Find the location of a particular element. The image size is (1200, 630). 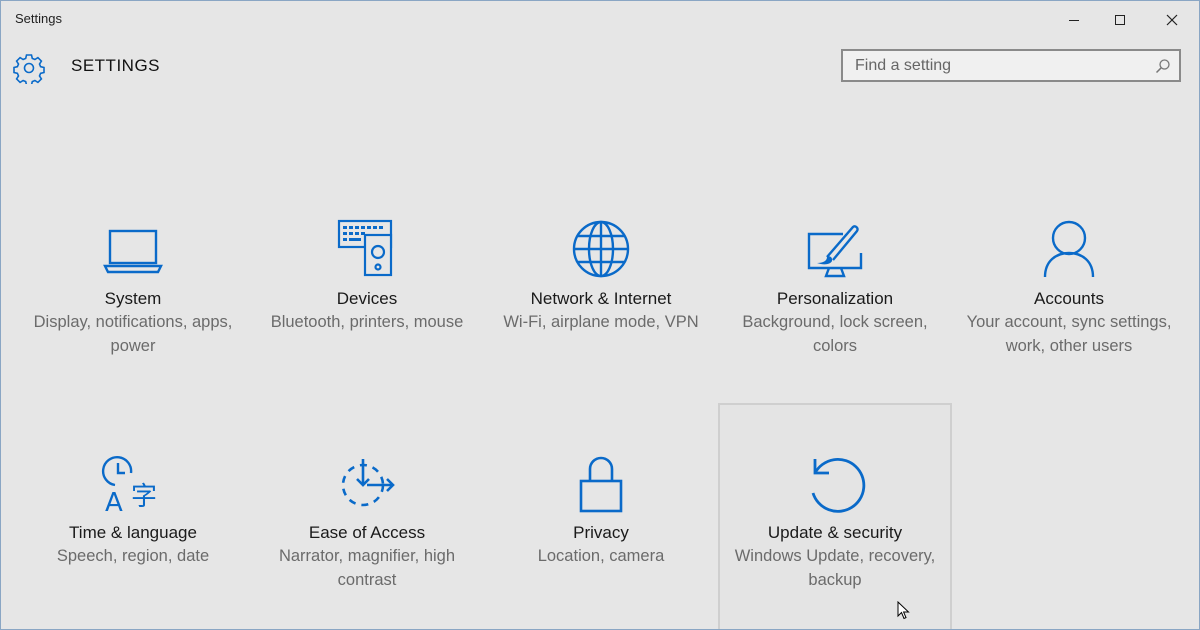

close-icon is located at coordinates (1172, 20).